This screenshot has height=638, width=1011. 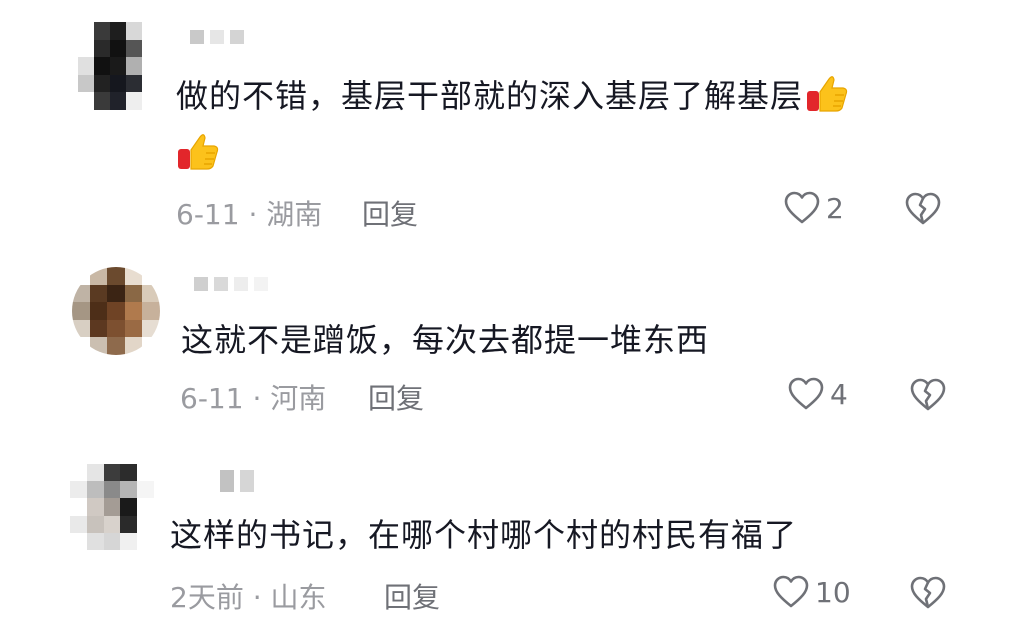 I want to click on comment-text-content: 这就不是蹭饭，每次去都提一堆东西, so click(x=445, y=340).